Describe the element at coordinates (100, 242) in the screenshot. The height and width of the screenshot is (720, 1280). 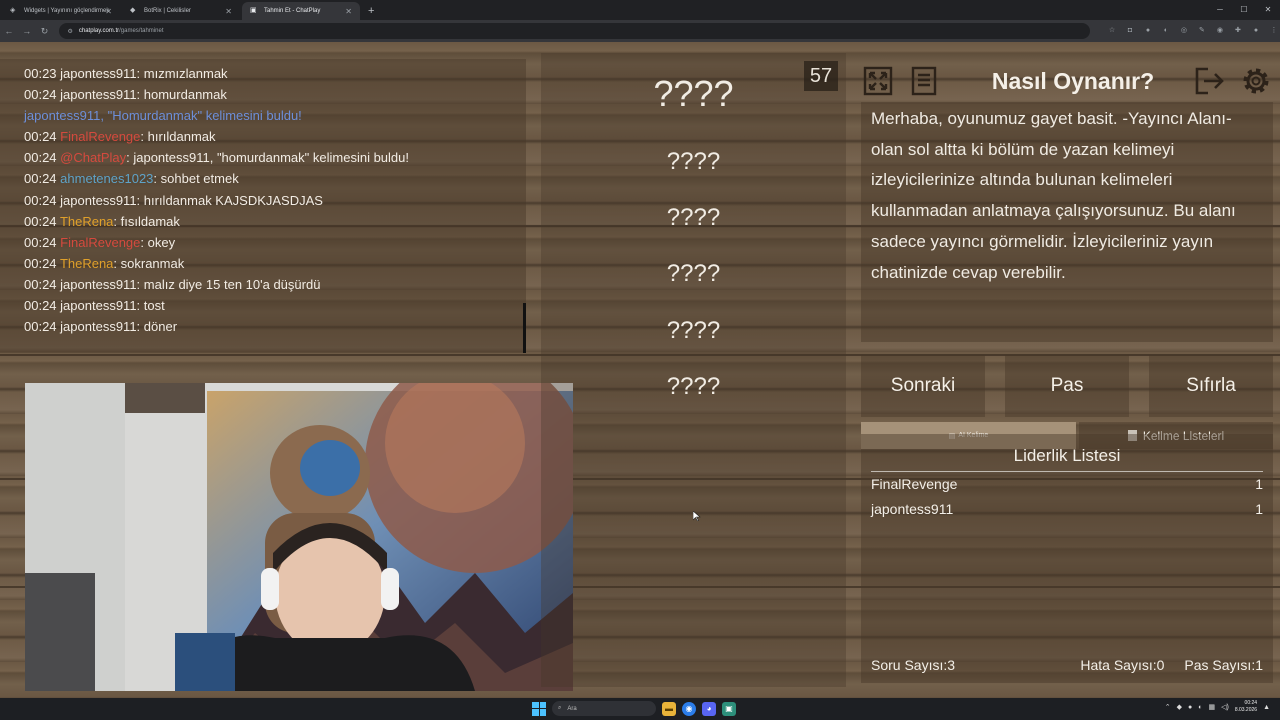
I see `chat-message: 00:24 FinalRevenge: okey` at that location.